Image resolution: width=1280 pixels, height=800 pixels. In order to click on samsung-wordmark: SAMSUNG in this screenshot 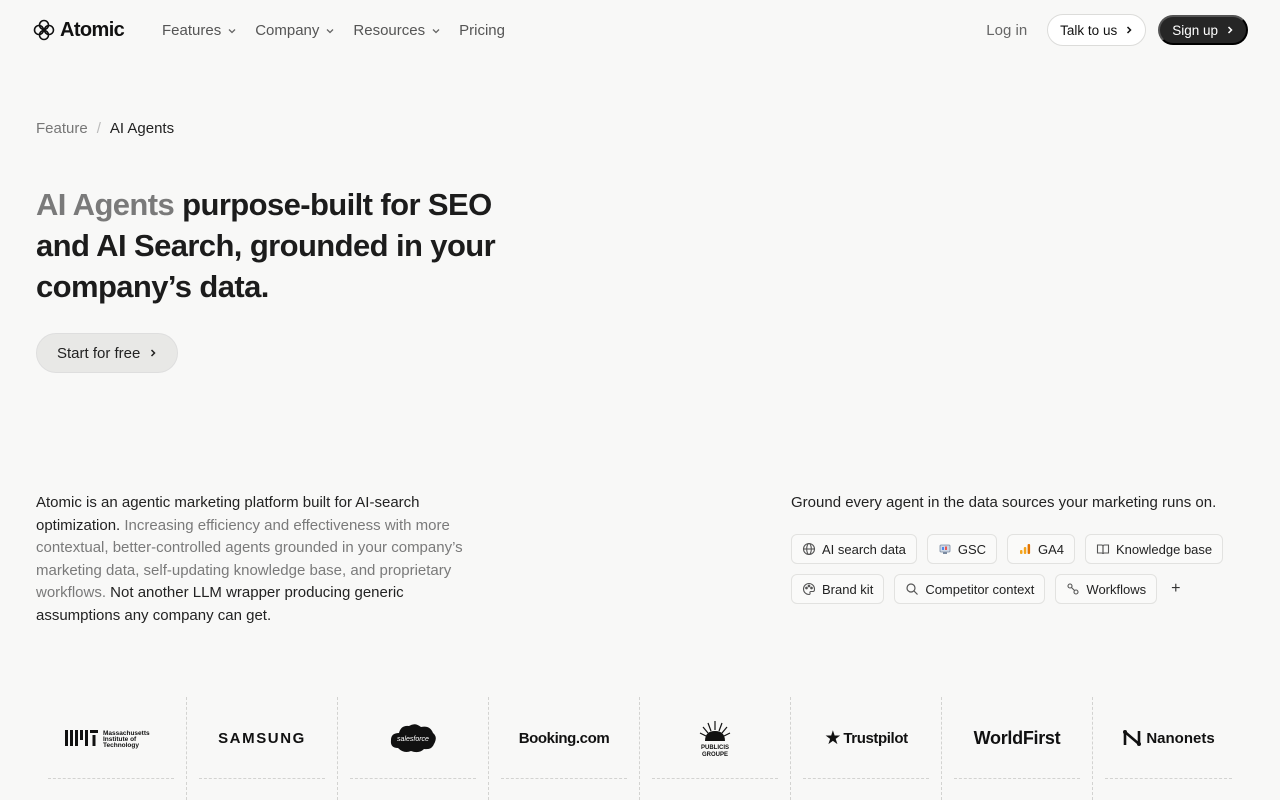, I will do `click(262, 738)`.